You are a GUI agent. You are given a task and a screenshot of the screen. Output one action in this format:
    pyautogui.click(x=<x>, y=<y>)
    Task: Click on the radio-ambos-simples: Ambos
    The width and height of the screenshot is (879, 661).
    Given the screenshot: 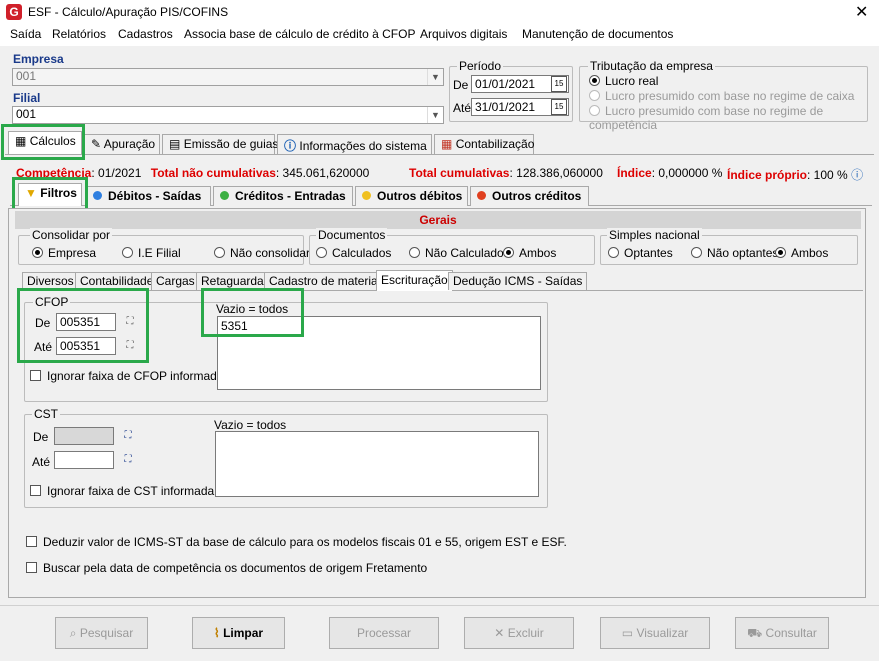 What is the action you would take?
    pyautogui.click(x=801, y=253)
    